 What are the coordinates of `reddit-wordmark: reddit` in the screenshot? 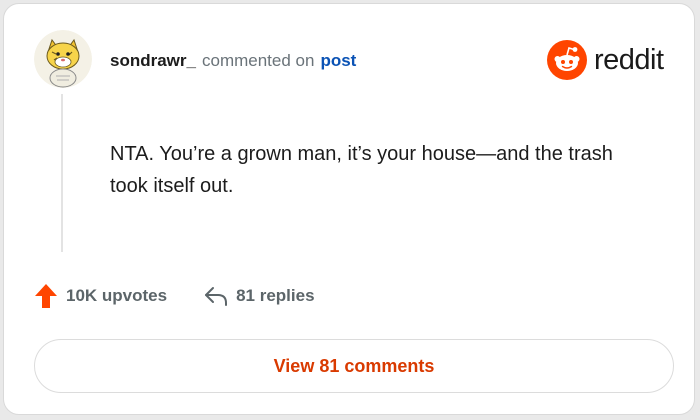 It's located at (629, 59).